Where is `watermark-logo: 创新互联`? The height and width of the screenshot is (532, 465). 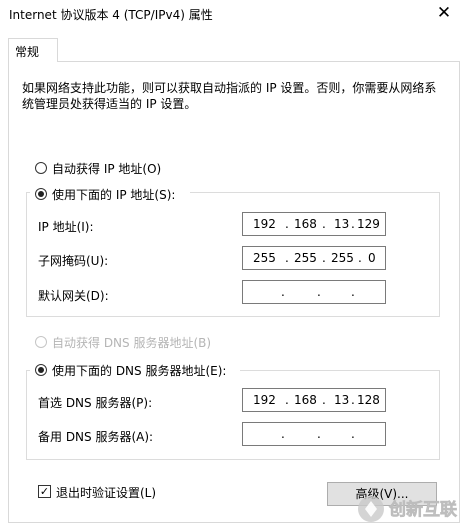
watermark-logo: 创新互联 is located at coordinates (409, 507).